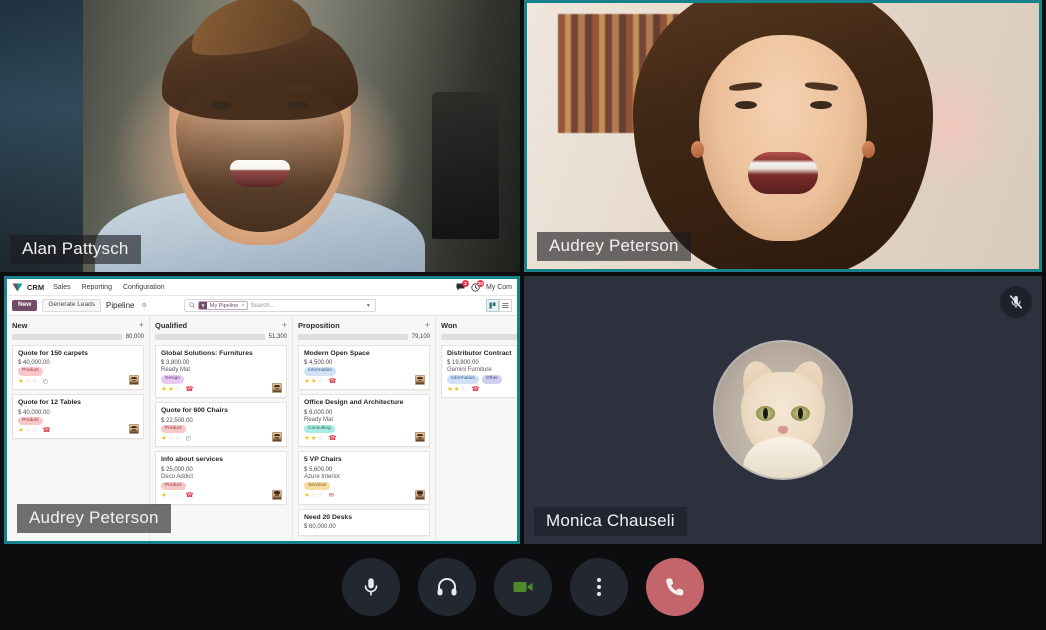 This screenshot has width=1046, height=630. Describe the element at coordinates (505, 305) in the screenshot. I see `list-view-icon` at that location.